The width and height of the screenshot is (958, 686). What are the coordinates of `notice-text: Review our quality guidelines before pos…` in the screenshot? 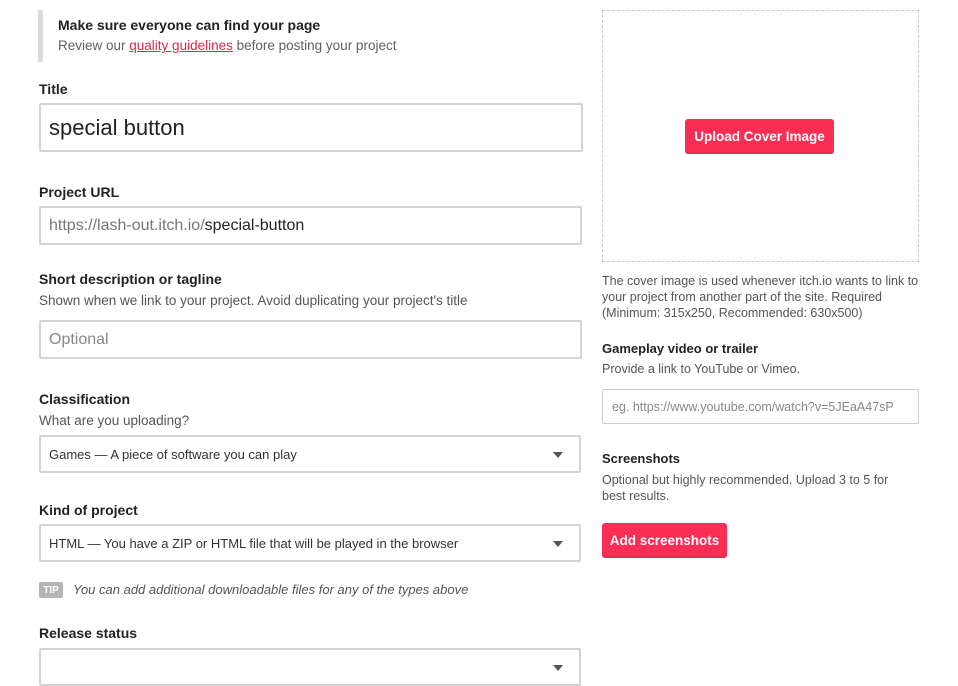 It's located at (227, 45).